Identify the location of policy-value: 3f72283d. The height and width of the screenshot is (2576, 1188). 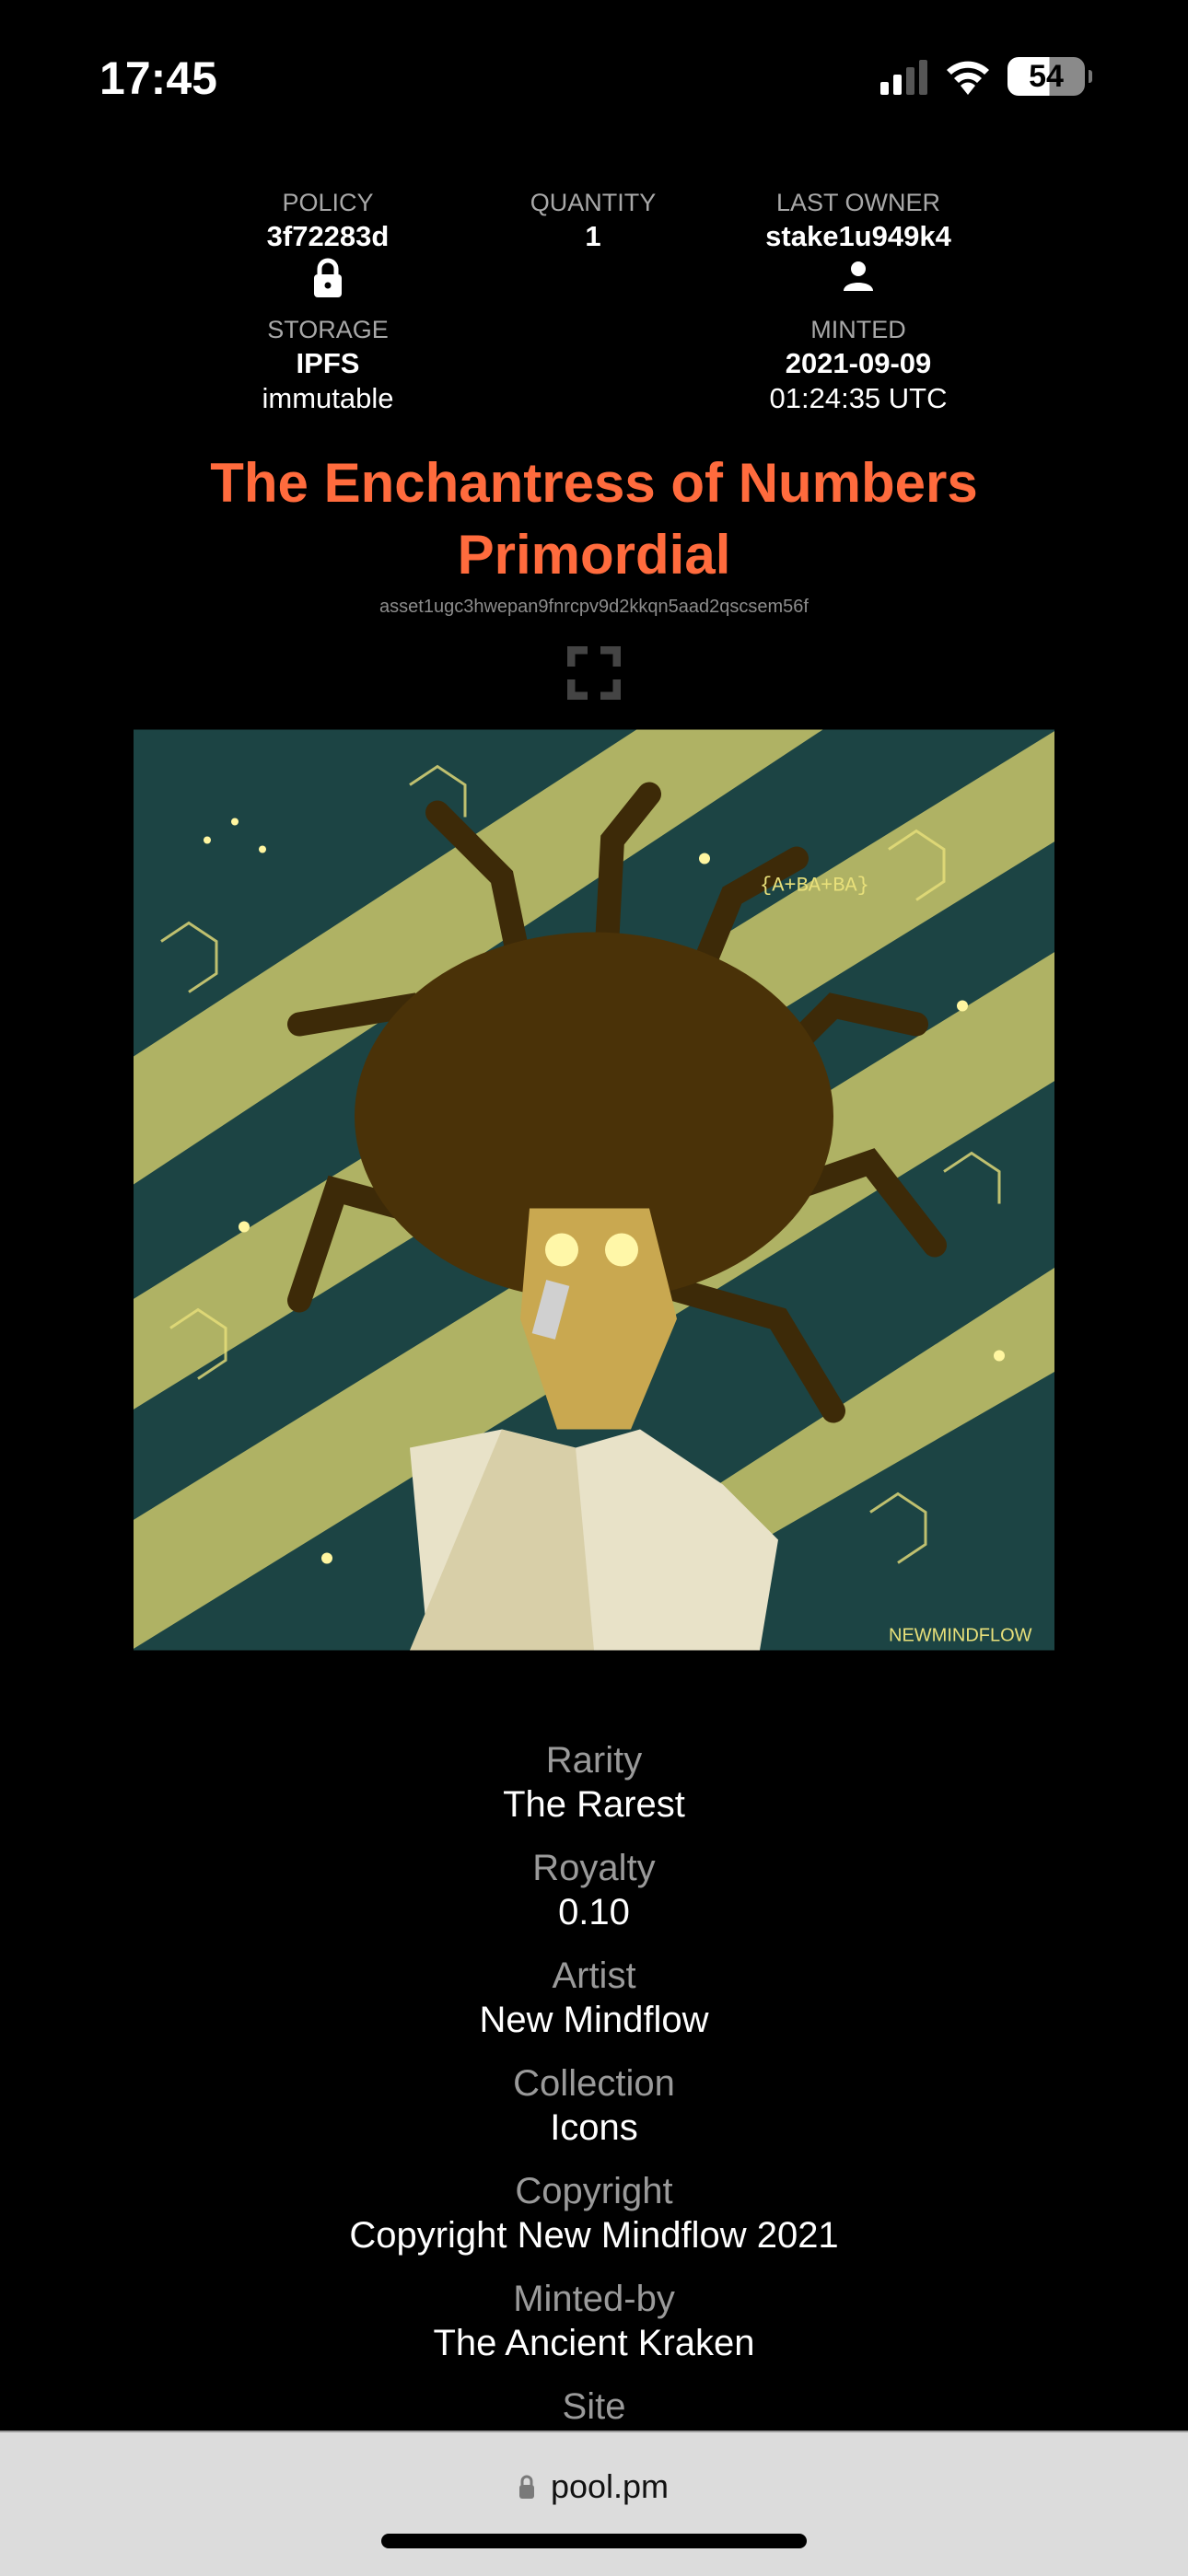
(328, 236).